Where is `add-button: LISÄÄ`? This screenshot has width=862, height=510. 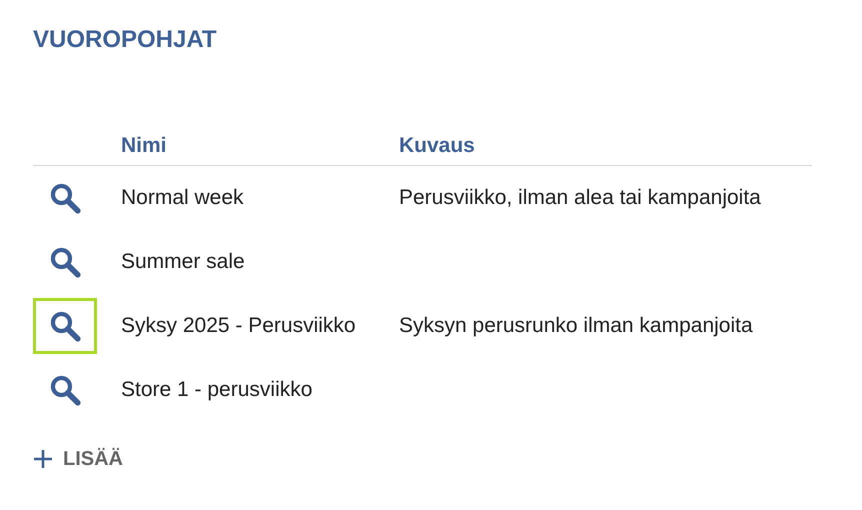
add-button: LISÄÄ is located at coordinates (78, 459).